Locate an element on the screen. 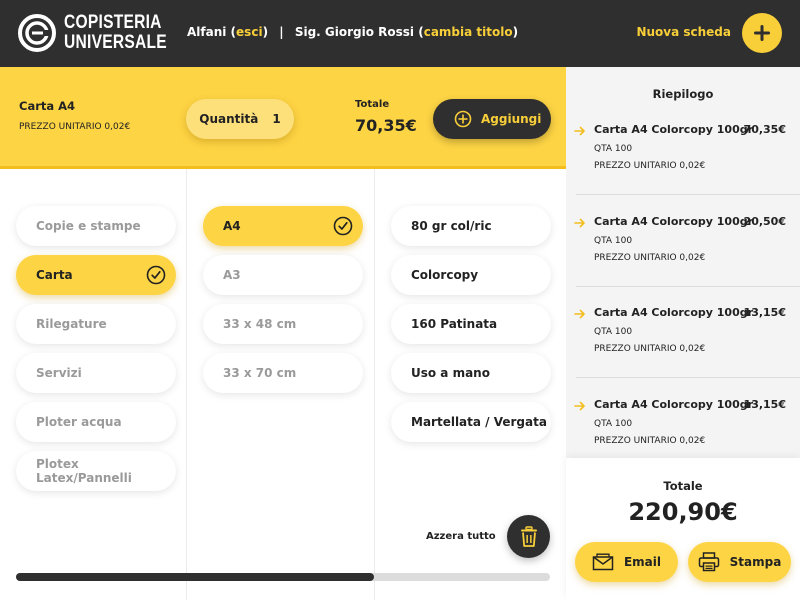 The height and width of the screenshot is (600, 800). add-button: Aggiungi is located at coordinates (492, 119).